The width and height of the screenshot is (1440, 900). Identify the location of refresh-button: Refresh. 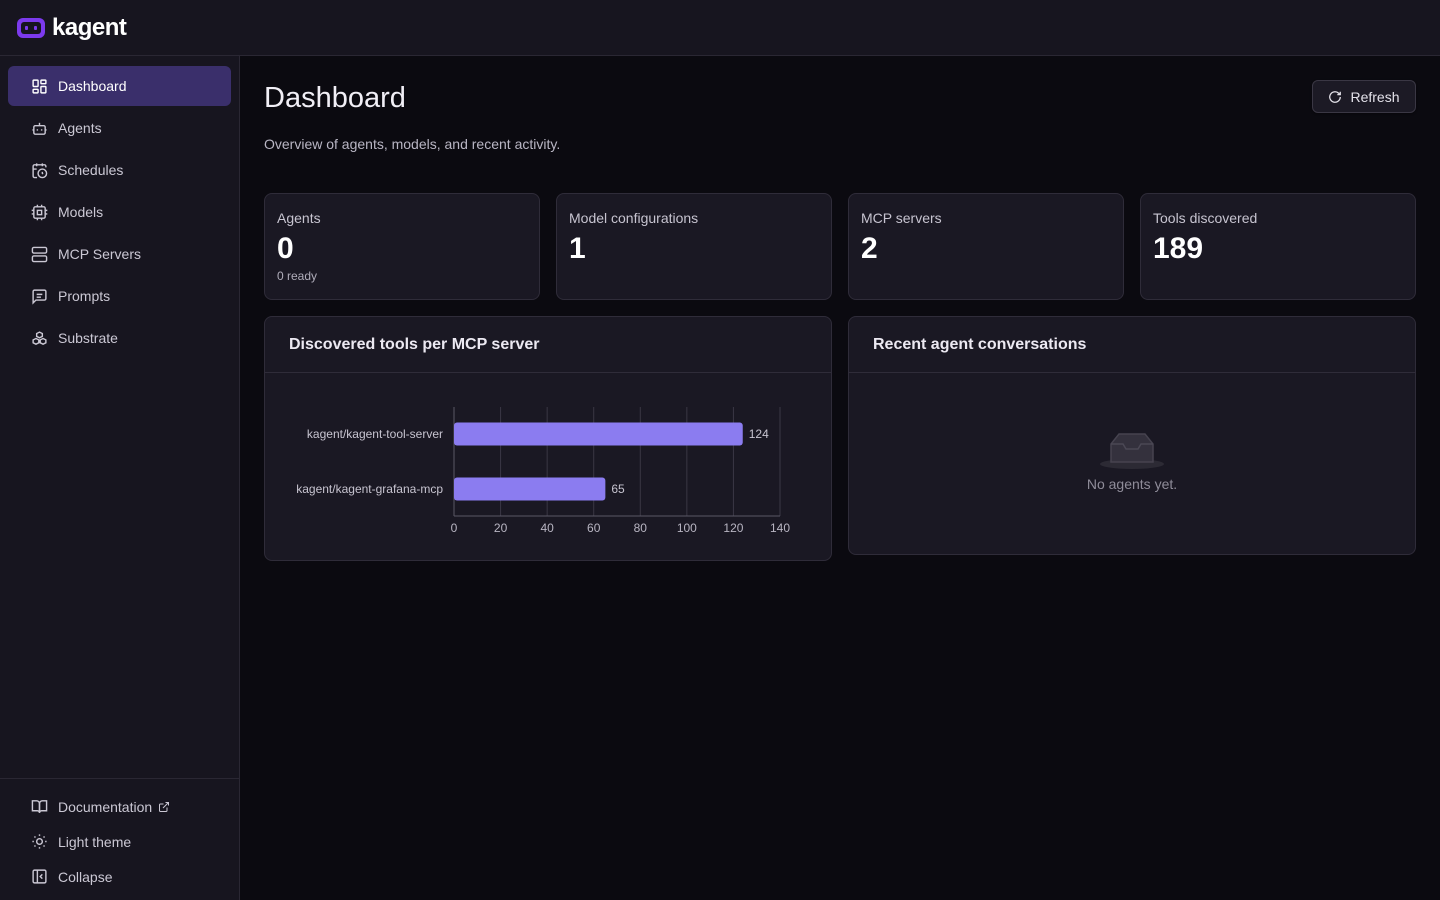
(1364, 96).